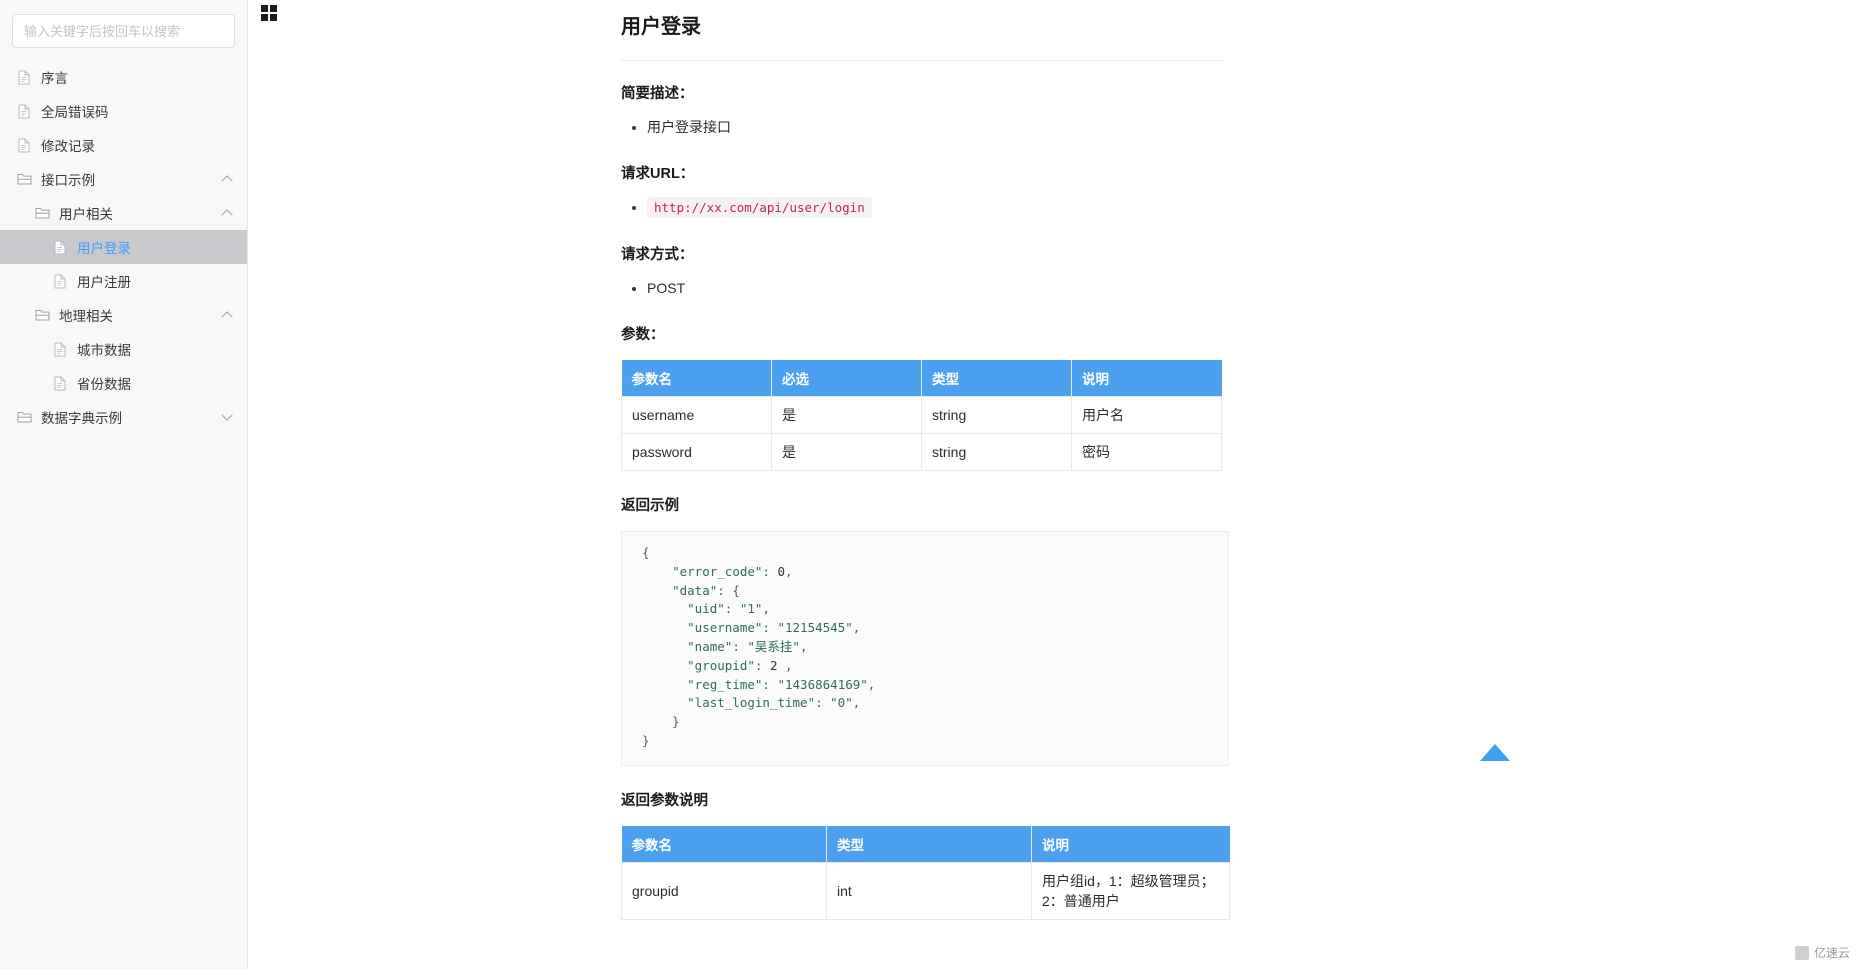 This screenshot has height=969, width=1862. I want to click on return-params-table: 参数名 类型 说明 groupid int 用户组id，1：超级管理员；2：普通用户, so click(925, 872).